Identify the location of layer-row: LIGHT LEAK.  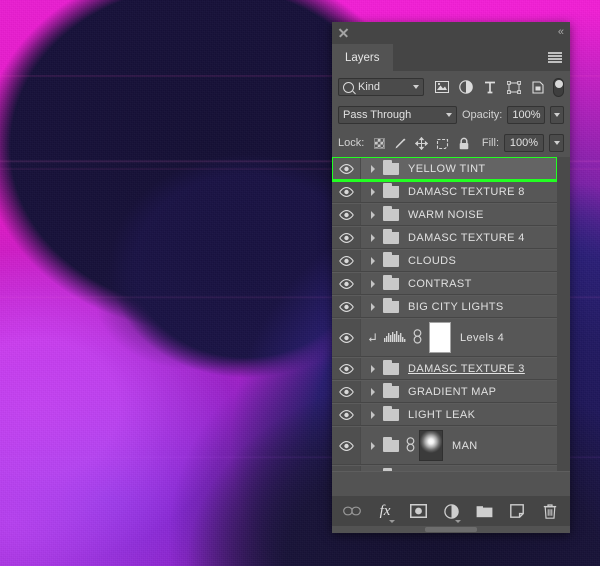
(444, 414).